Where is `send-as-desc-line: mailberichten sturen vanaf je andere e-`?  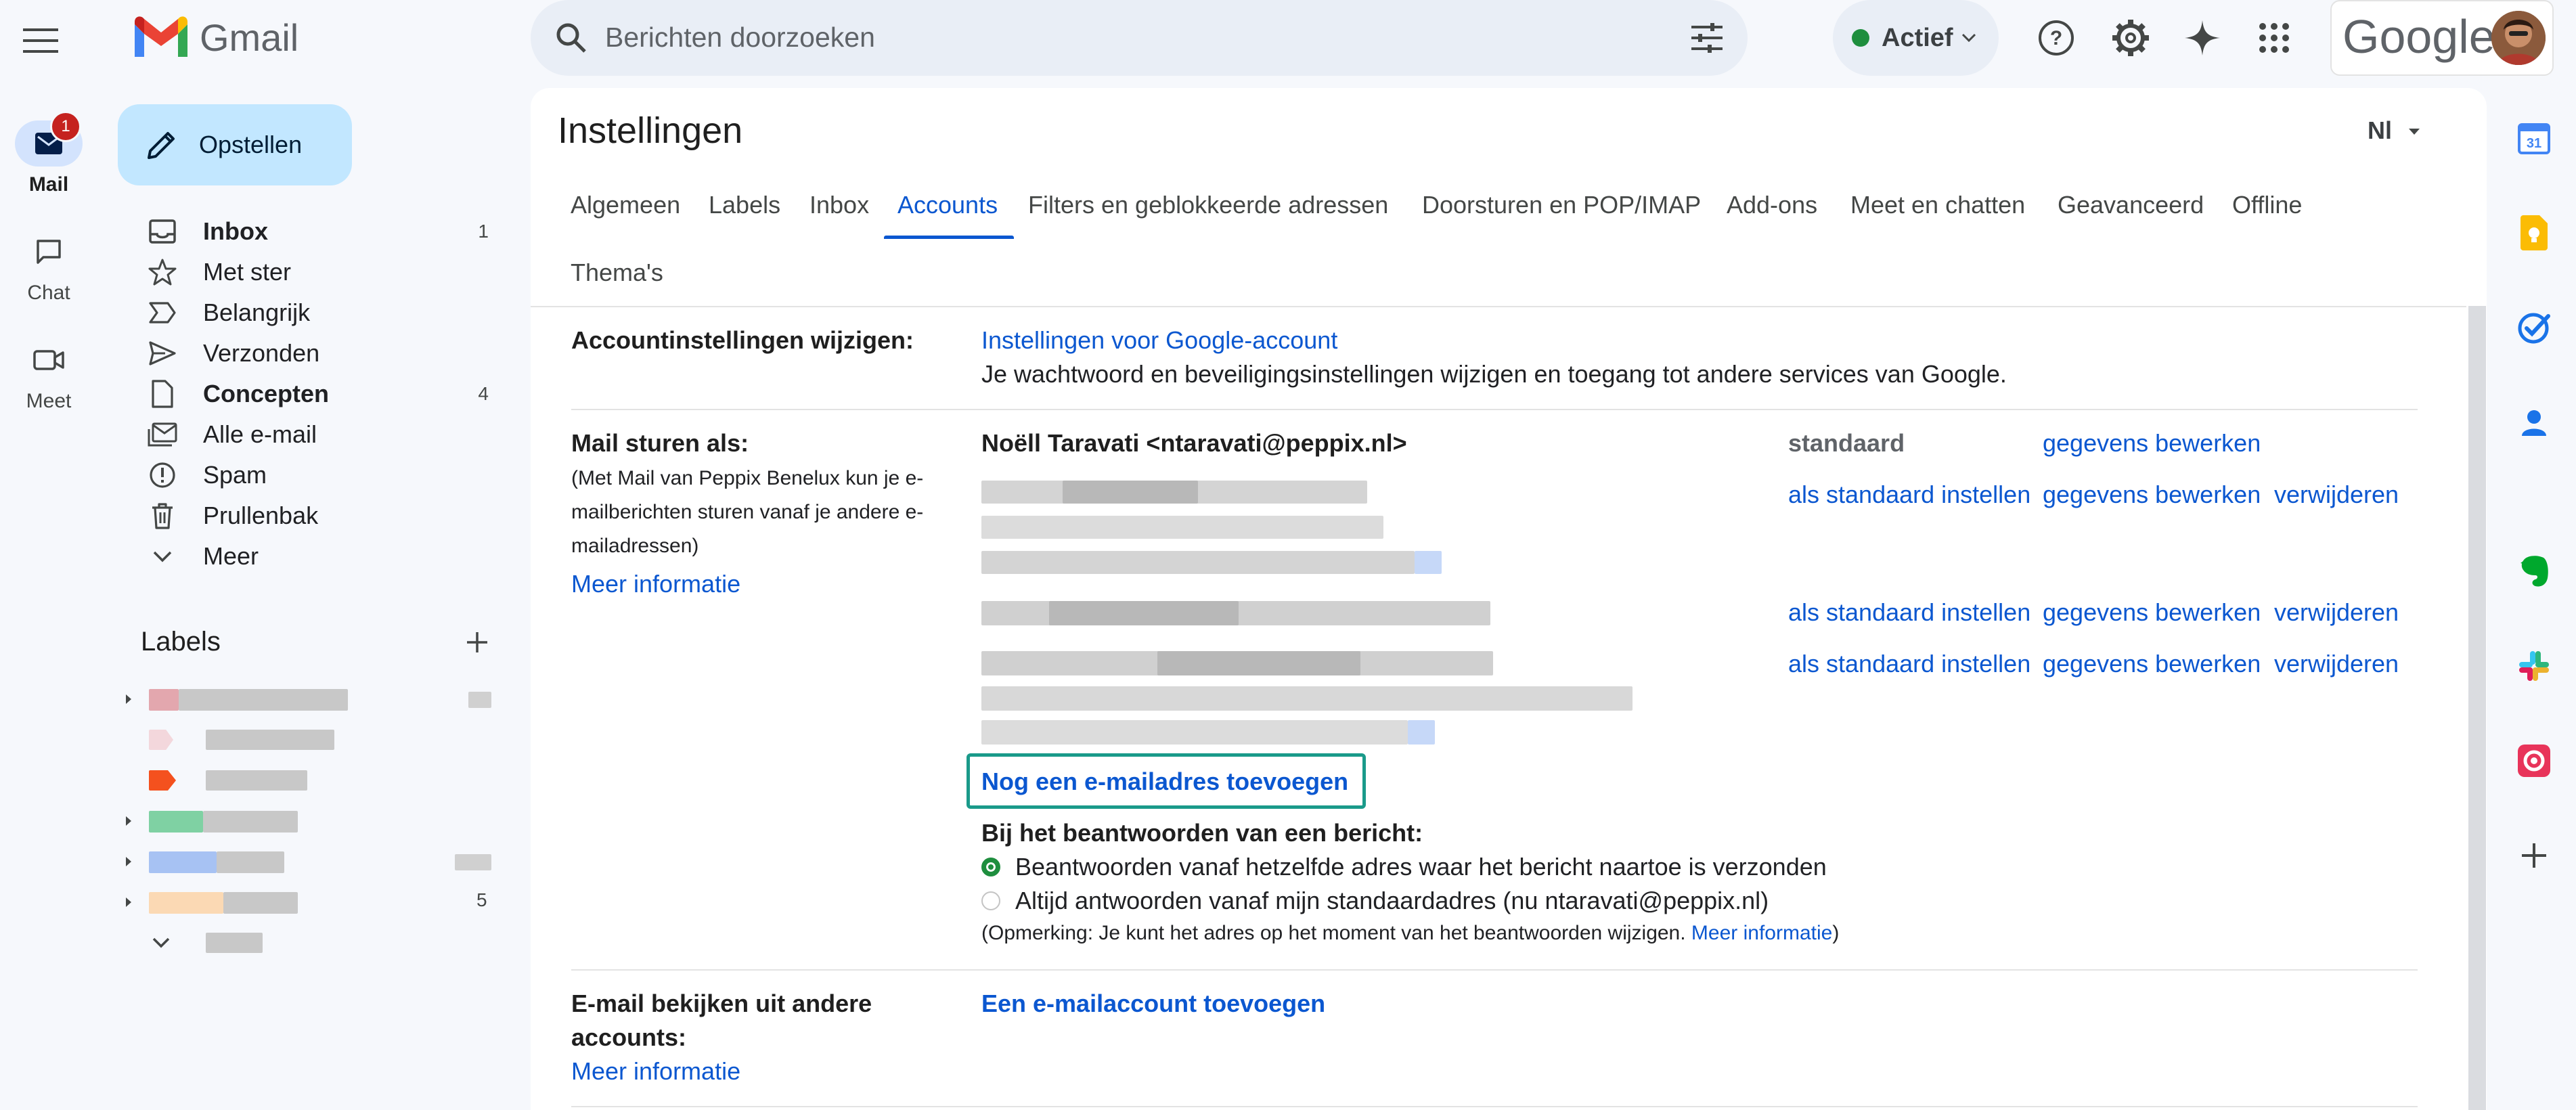
send-as-desc-line: mailberichten sturen vanaf je andere e- is located at coordinates (747, 512).